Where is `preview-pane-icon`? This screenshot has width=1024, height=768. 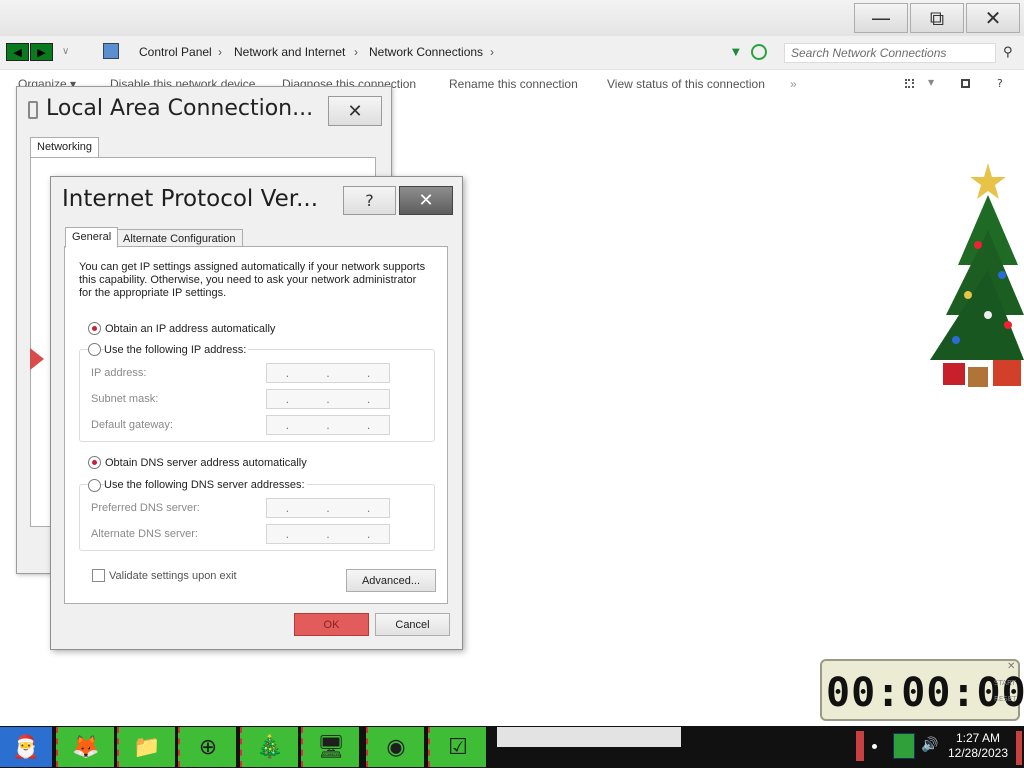 preview-pane-icon is located at coordinates (965, 83).